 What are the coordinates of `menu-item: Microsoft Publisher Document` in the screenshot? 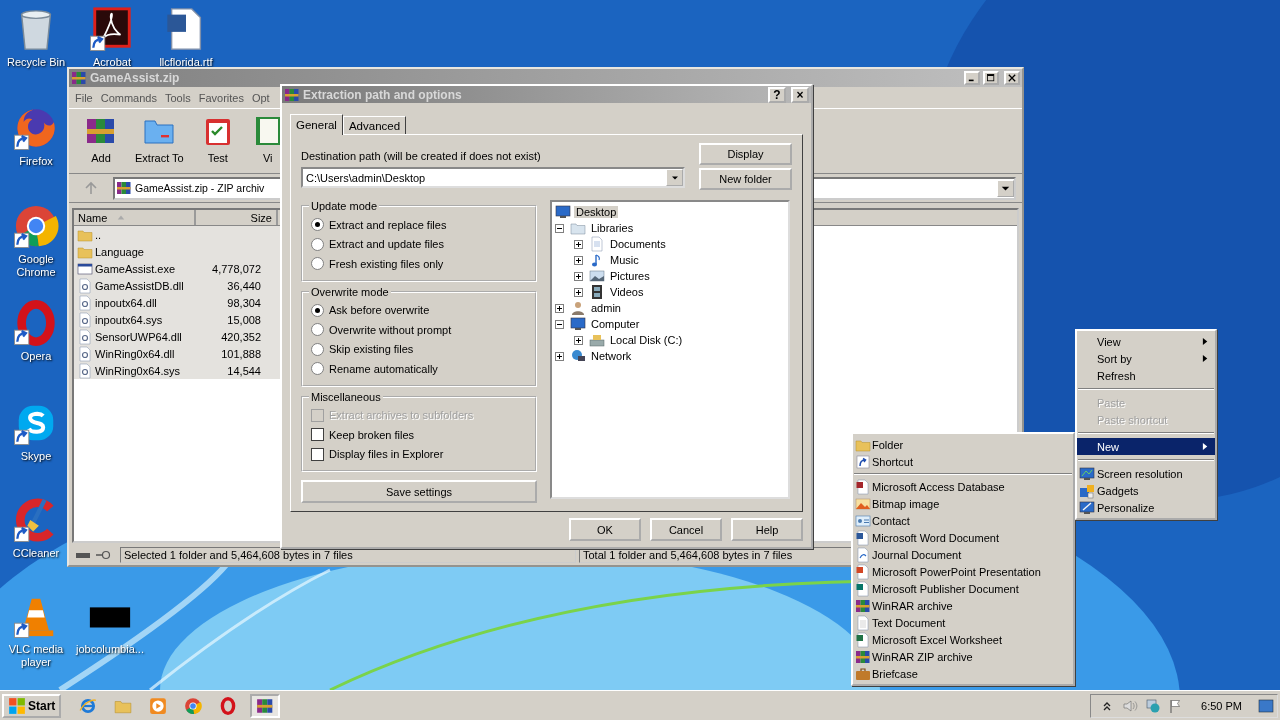 It's located at (963, 588).